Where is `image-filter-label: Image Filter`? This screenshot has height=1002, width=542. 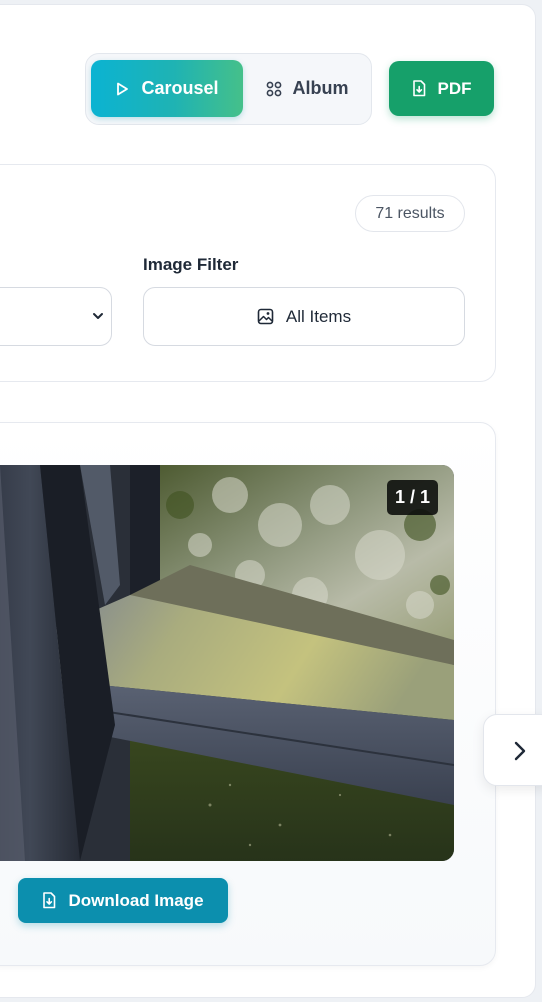
image-filter-label: Image Filter is located at coordinates (191, 264).